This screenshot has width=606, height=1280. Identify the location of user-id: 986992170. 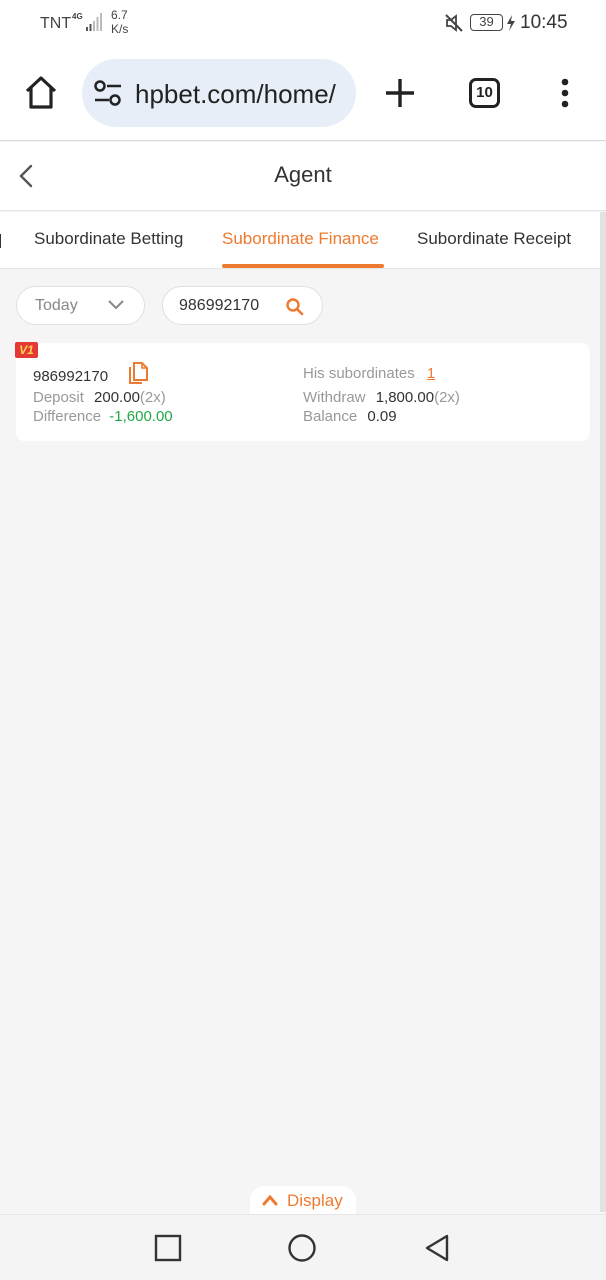
(71, 376).